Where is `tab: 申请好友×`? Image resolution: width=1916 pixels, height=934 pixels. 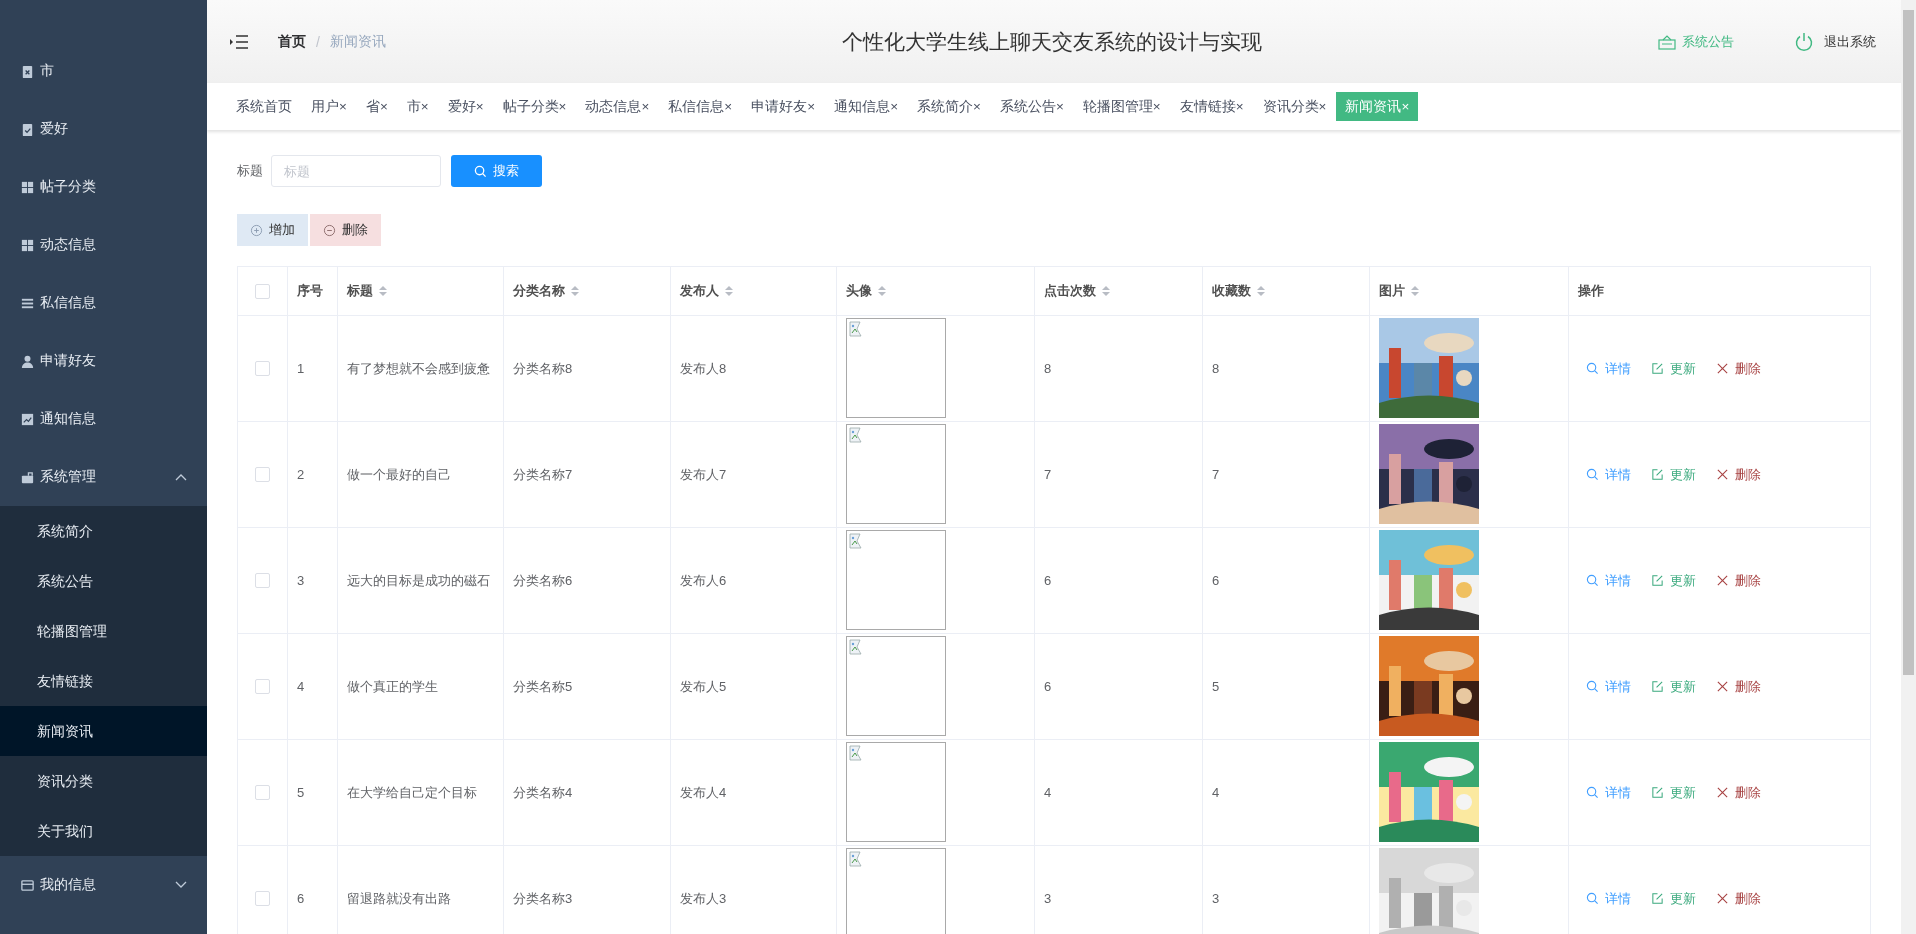 tab: 申请好友× is located at coordinates (783, 106).